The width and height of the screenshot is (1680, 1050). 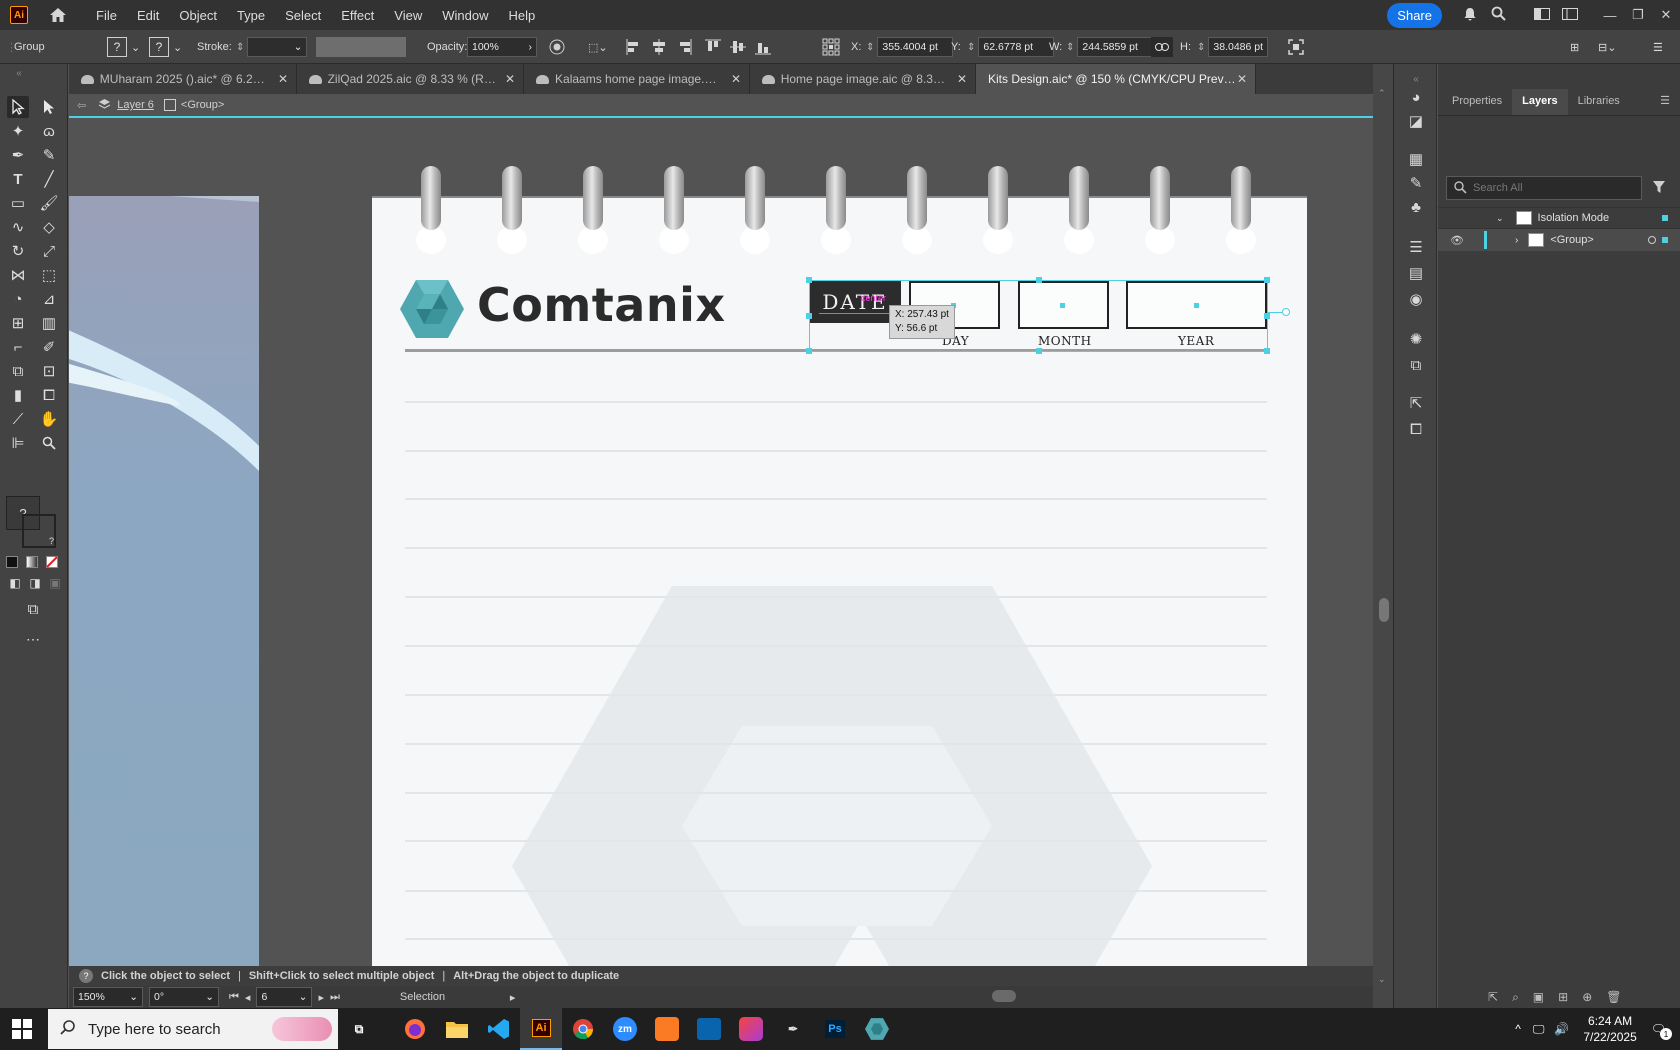 I want to click on firefox-icon, so click(x=415, y=1029).